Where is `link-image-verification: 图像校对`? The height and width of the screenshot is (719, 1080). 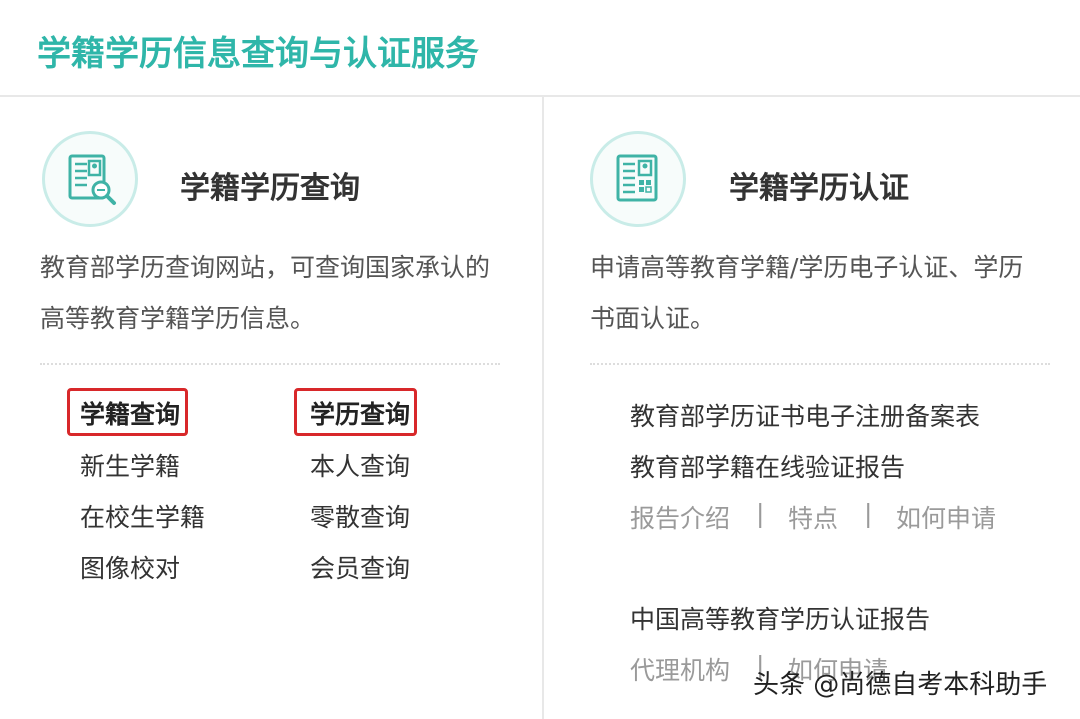 link-image-verification: 图像校对 is located at coordinates (130, 567).